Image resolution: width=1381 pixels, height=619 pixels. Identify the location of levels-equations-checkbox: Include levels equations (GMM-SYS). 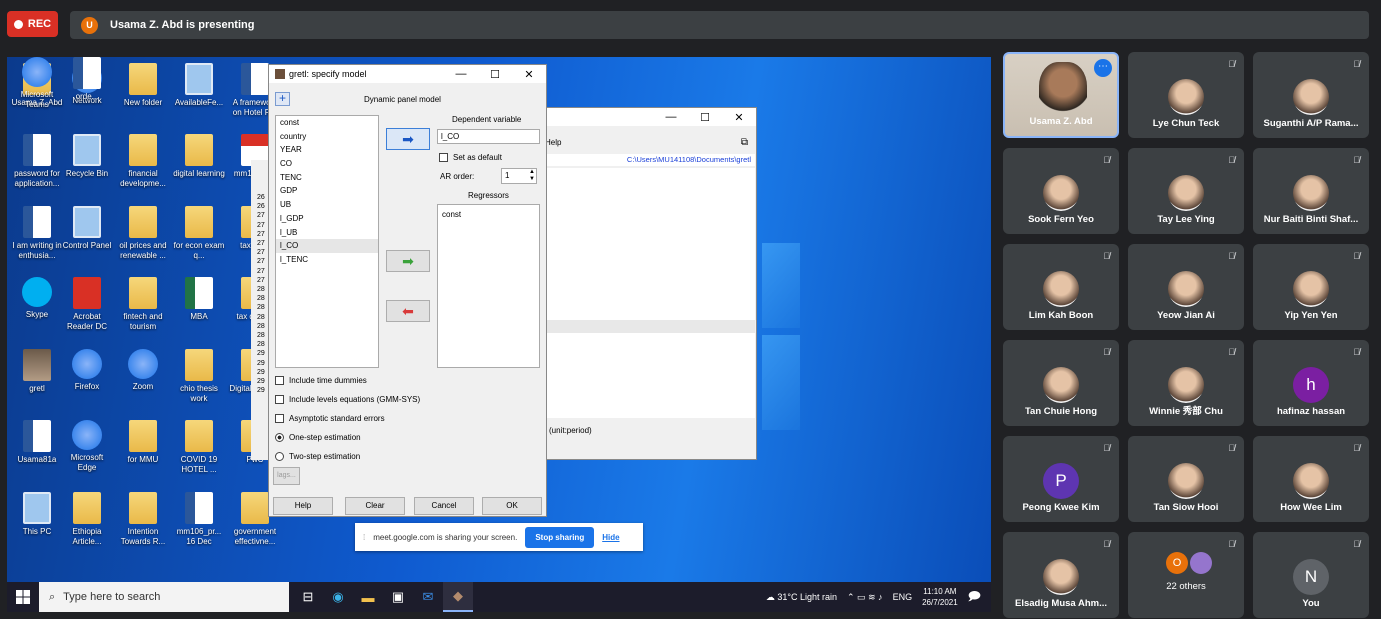
(347, 399).